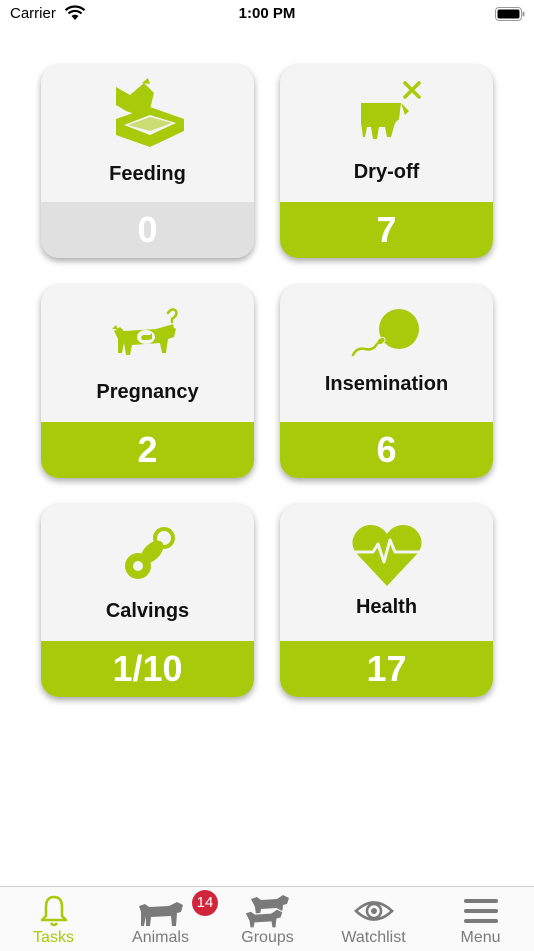 This screenshot has width=534, height=951. I want to click on animals-badge: 14, so click(205, 903).